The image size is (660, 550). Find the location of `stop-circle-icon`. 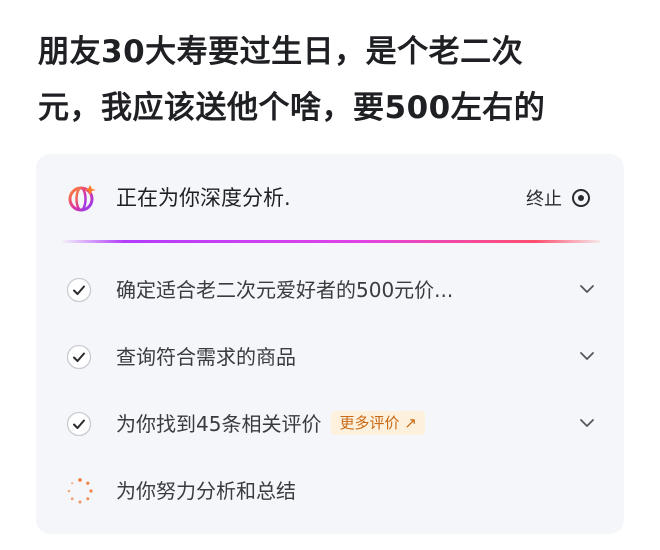

stop-circle-icon is located at coordinates (581, 198).